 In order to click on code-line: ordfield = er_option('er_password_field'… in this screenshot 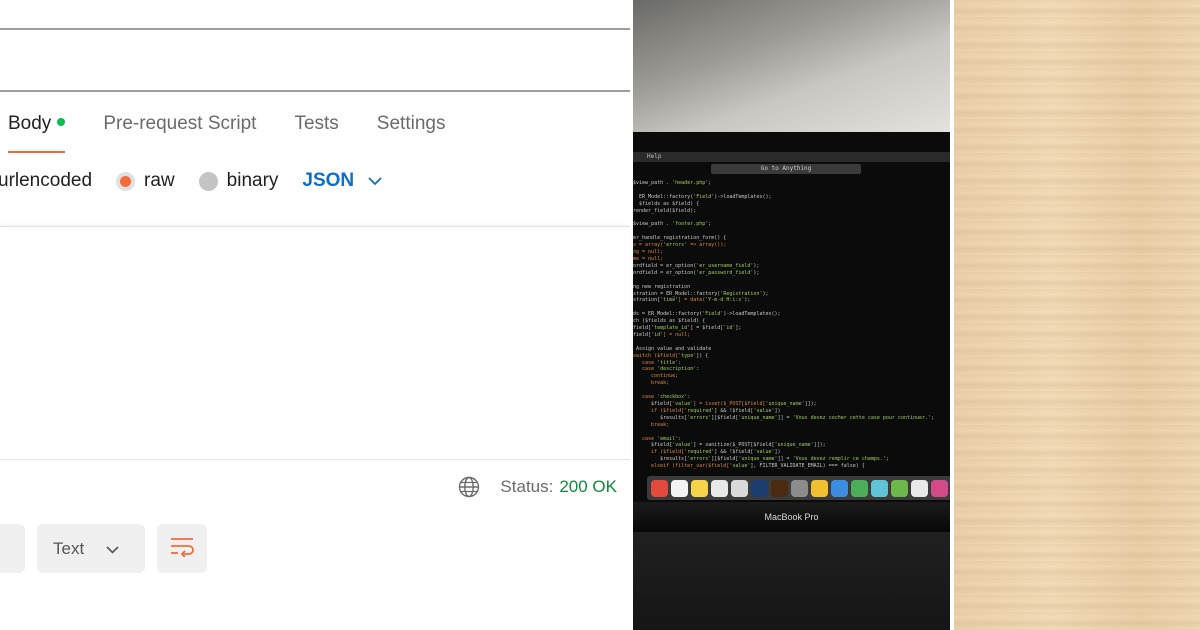, I will do `click(696, 272)`.